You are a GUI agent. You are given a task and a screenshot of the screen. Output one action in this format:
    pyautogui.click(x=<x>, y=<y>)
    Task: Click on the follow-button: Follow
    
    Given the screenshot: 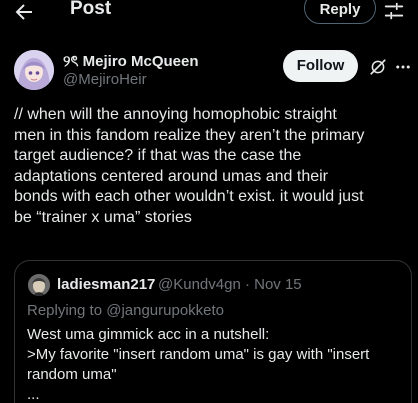 What is the action you would take?
    pyautogui.click(x=320, y=66)
    